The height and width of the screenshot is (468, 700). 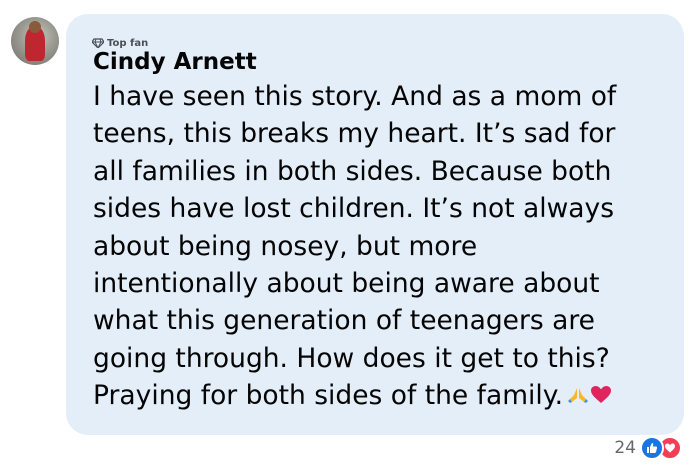 I want to click on badge-label: Top fan, so click(x=128, y=43).